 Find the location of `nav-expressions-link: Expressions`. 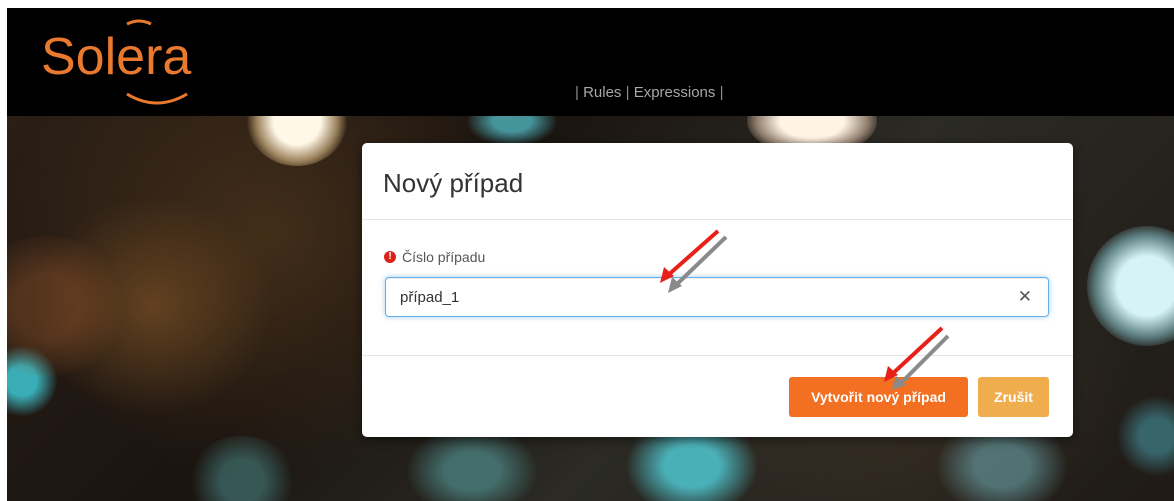

nav-expressions-link: Expressions is located at coordinates (675, 92).